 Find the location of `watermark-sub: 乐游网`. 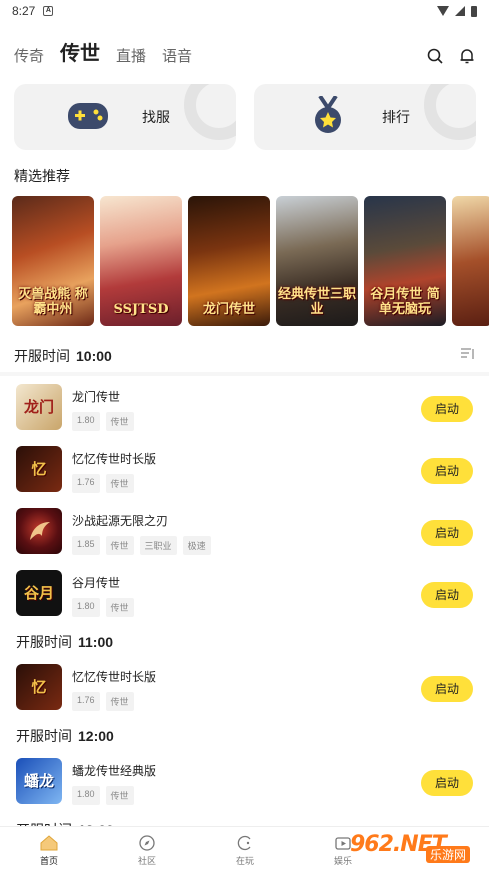

watermark-sub: 乐游网 is located at coordinates (448, 854).